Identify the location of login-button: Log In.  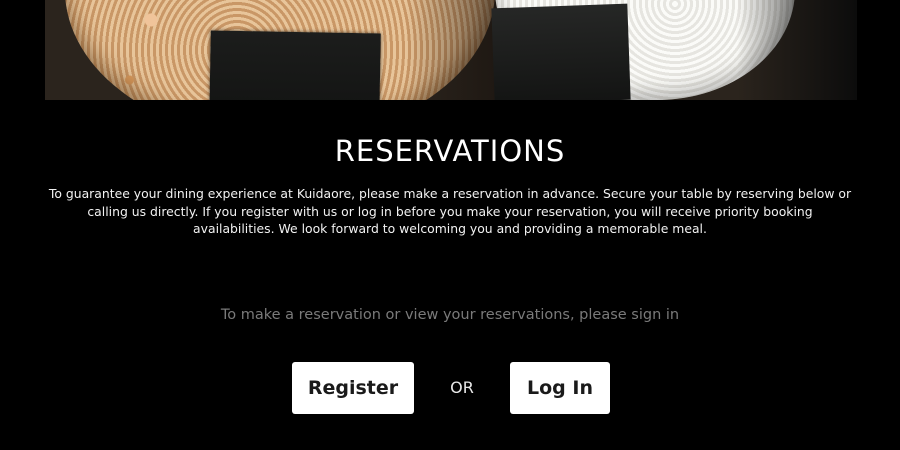
(560, 388).